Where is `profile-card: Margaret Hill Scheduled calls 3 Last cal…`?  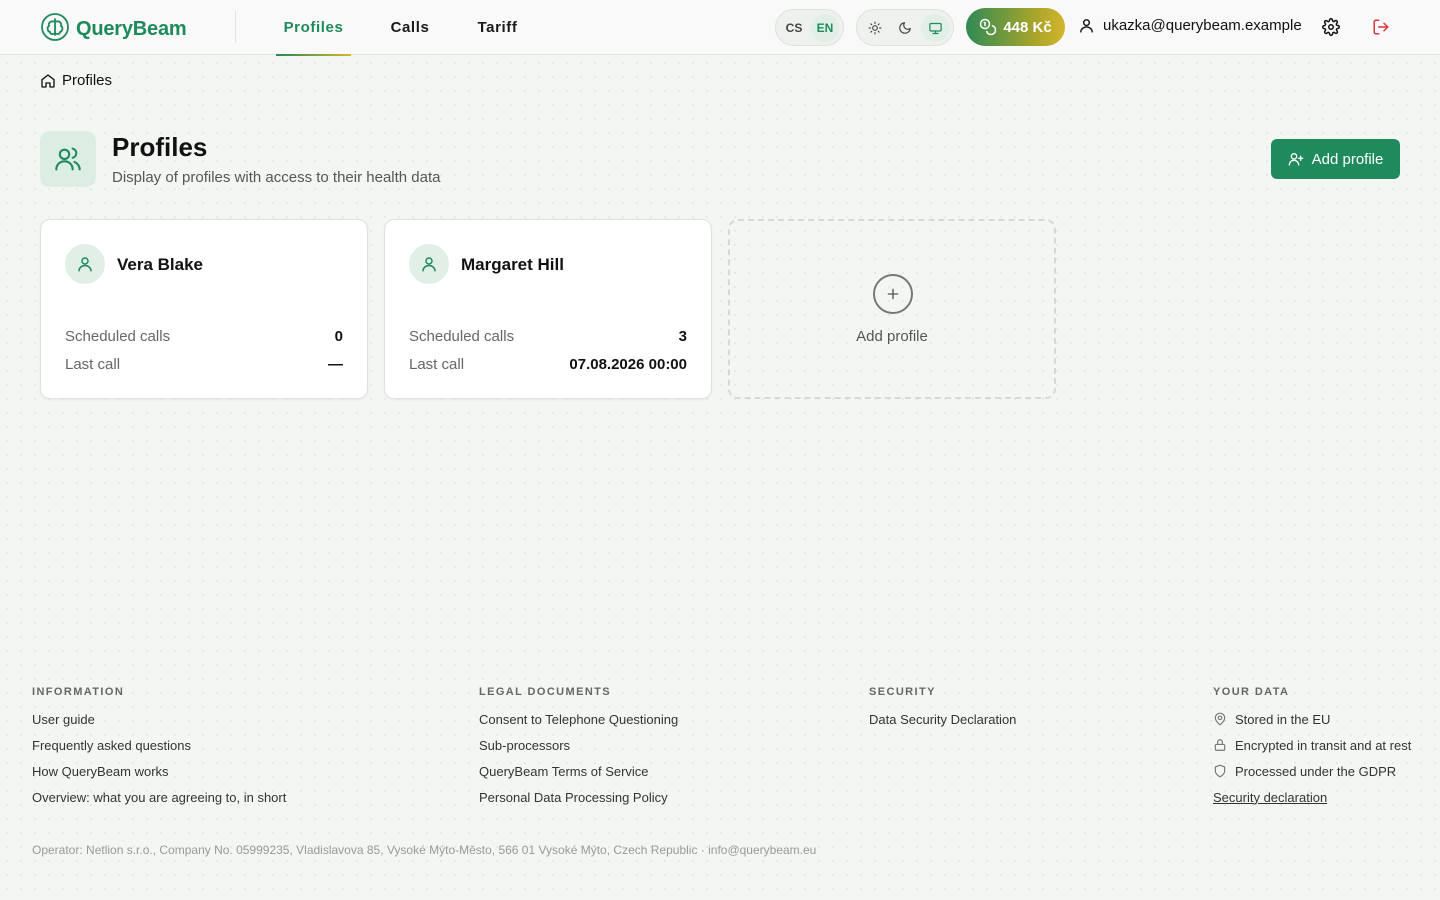 profile-card: Margaret Hill Scheduled calls 3 Last cal… is located at coordinates (548, 309).